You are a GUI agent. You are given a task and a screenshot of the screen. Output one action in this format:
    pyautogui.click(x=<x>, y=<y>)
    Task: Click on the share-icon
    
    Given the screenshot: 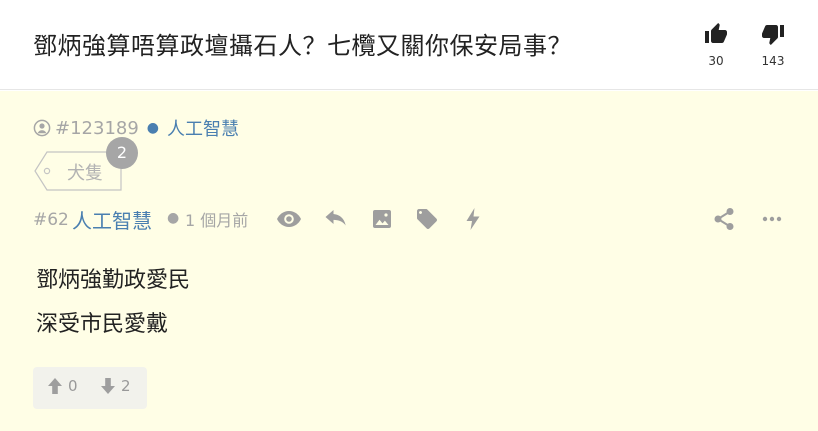 What is the action you would take?
    pyautogui.click(x=724, y=219)
    